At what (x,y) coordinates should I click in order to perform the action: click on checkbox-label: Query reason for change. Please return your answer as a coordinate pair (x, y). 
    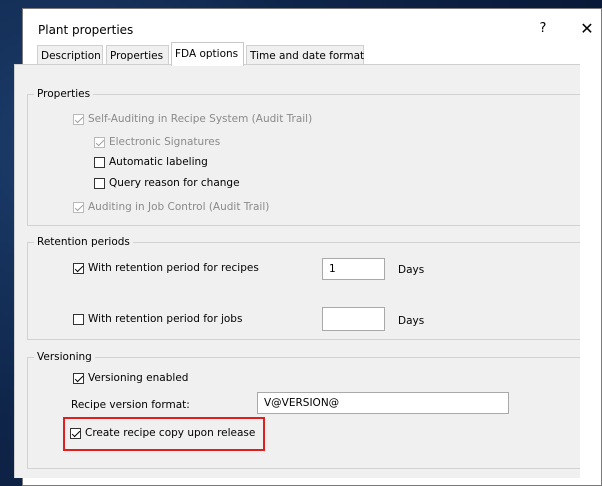
    Looking at the image, I should click on (174, 183).